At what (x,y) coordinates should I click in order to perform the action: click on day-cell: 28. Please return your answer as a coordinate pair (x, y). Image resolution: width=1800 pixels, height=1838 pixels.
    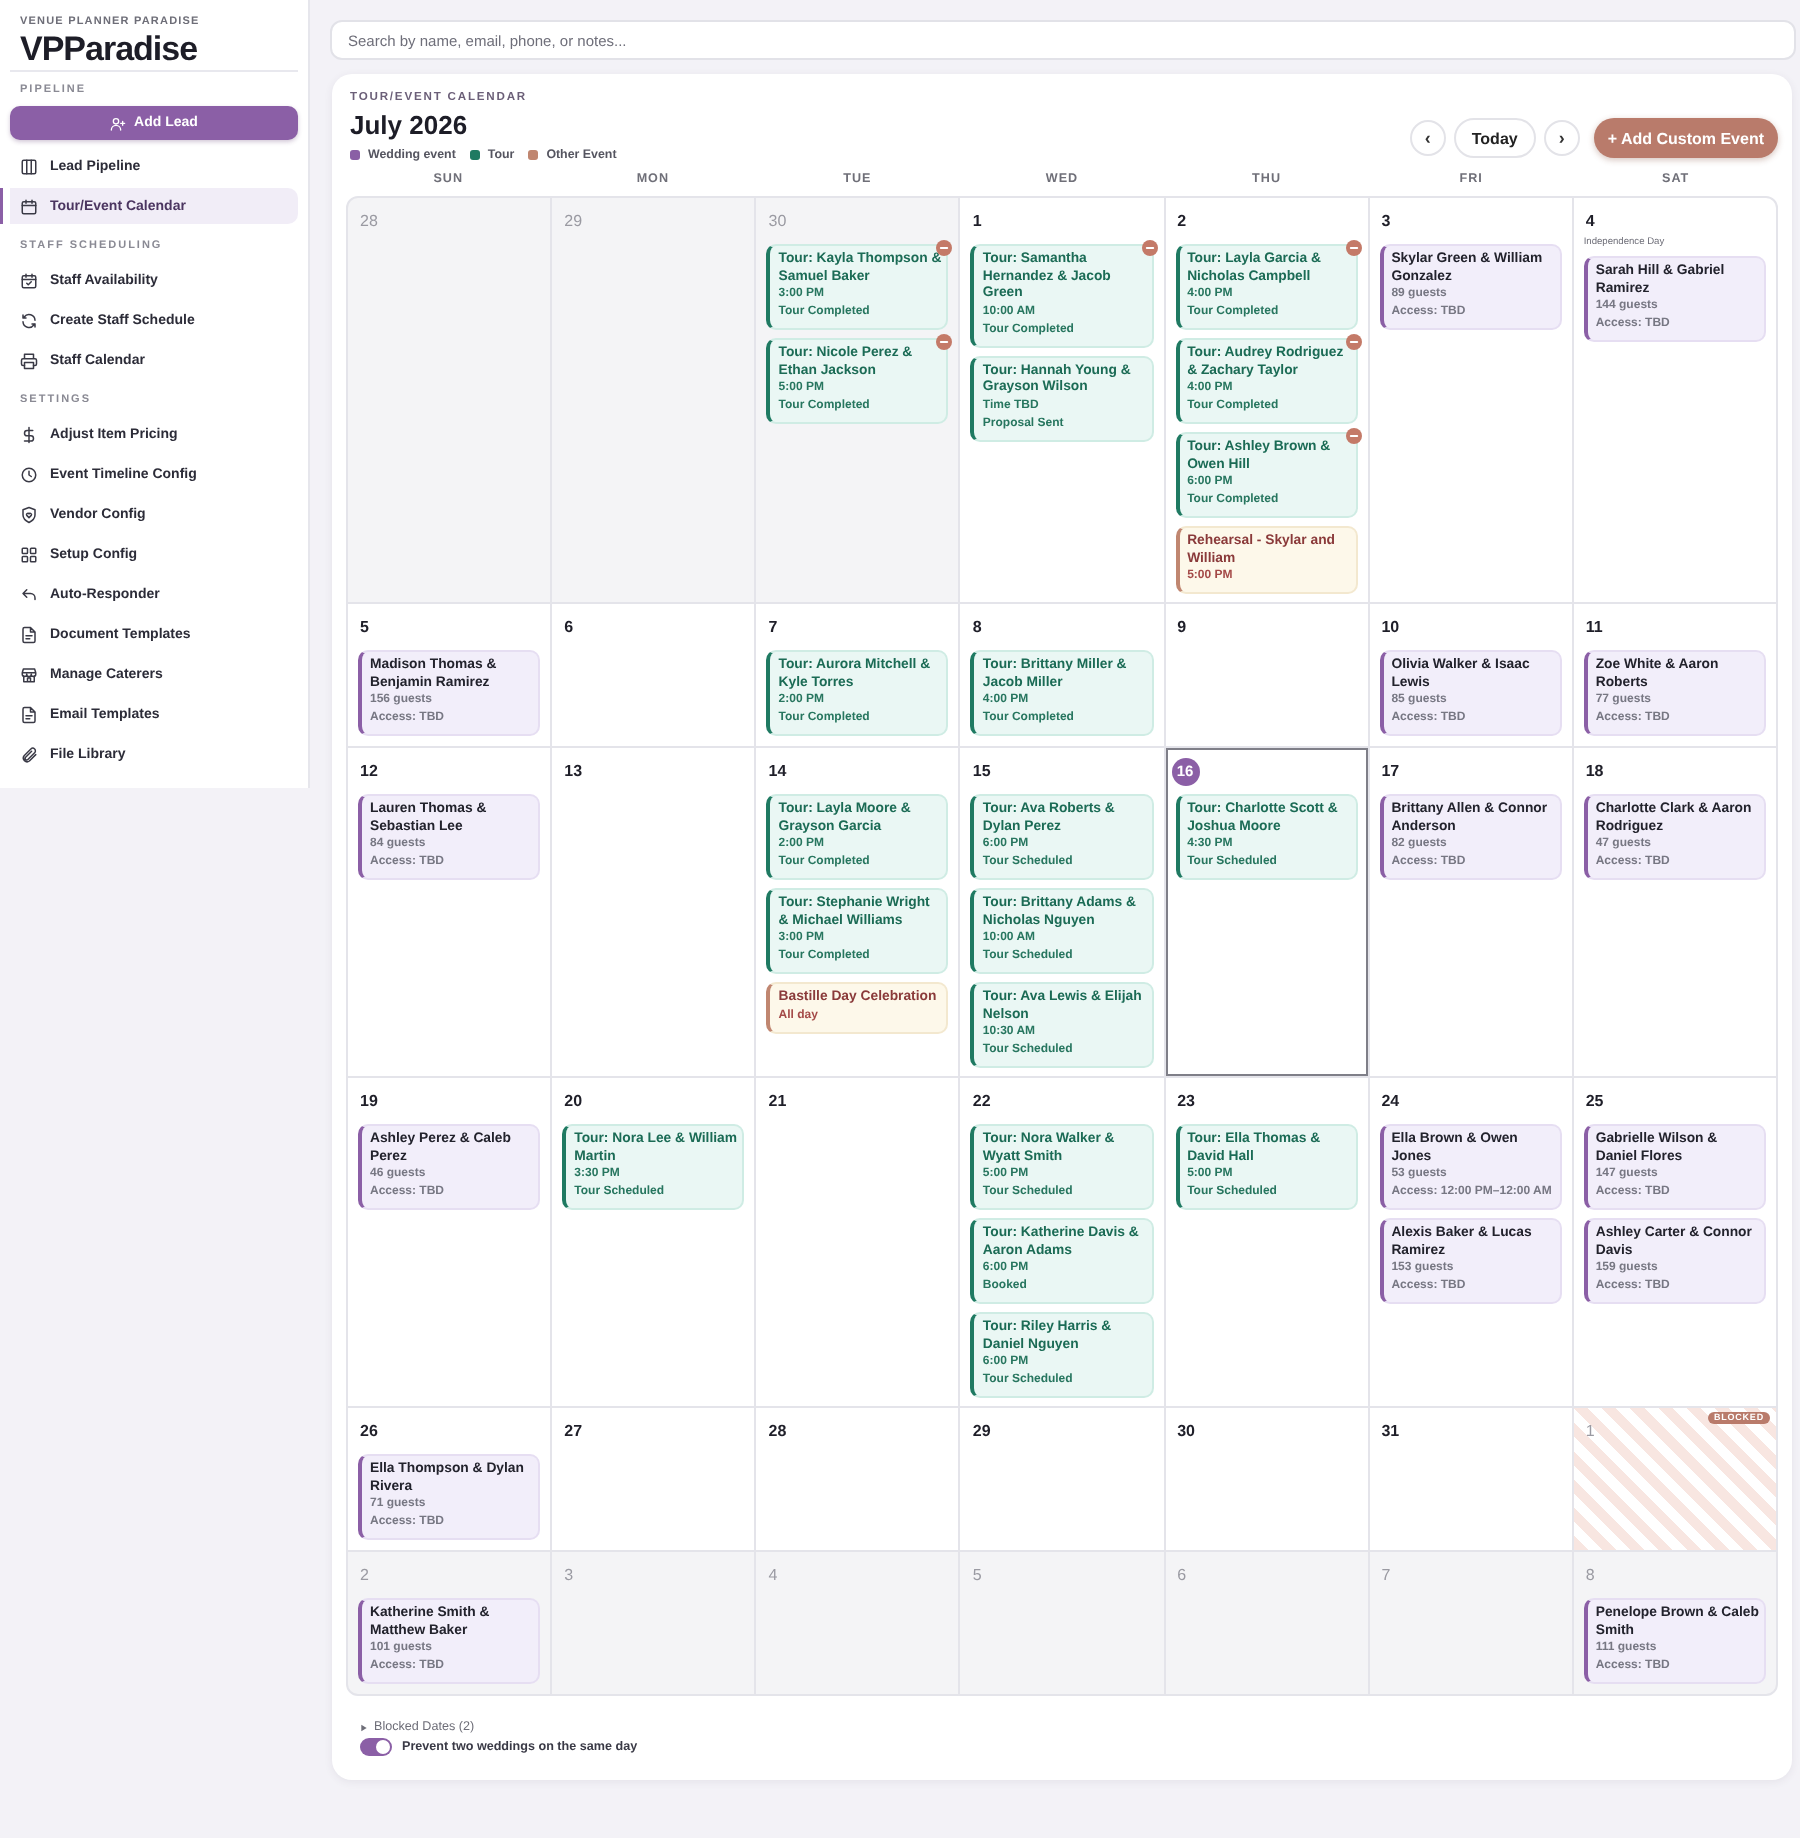
    Looking at the image, I should click on (857, 1479).